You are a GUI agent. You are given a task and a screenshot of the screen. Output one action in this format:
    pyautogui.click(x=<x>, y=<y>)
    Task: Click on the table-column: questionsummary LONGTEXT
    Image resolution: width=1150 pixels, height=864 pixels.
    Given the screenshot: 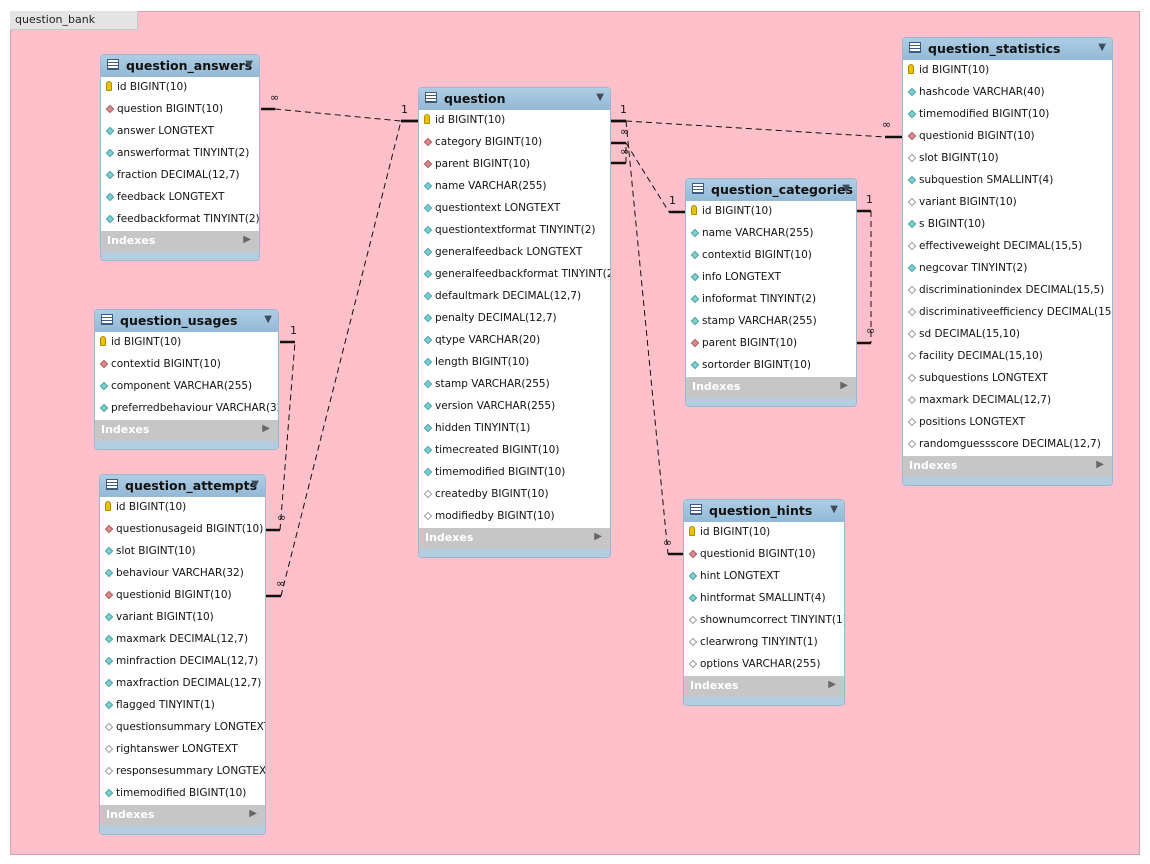 What is the action you would take?
    pyautogui.click(x=182, y=728)
    